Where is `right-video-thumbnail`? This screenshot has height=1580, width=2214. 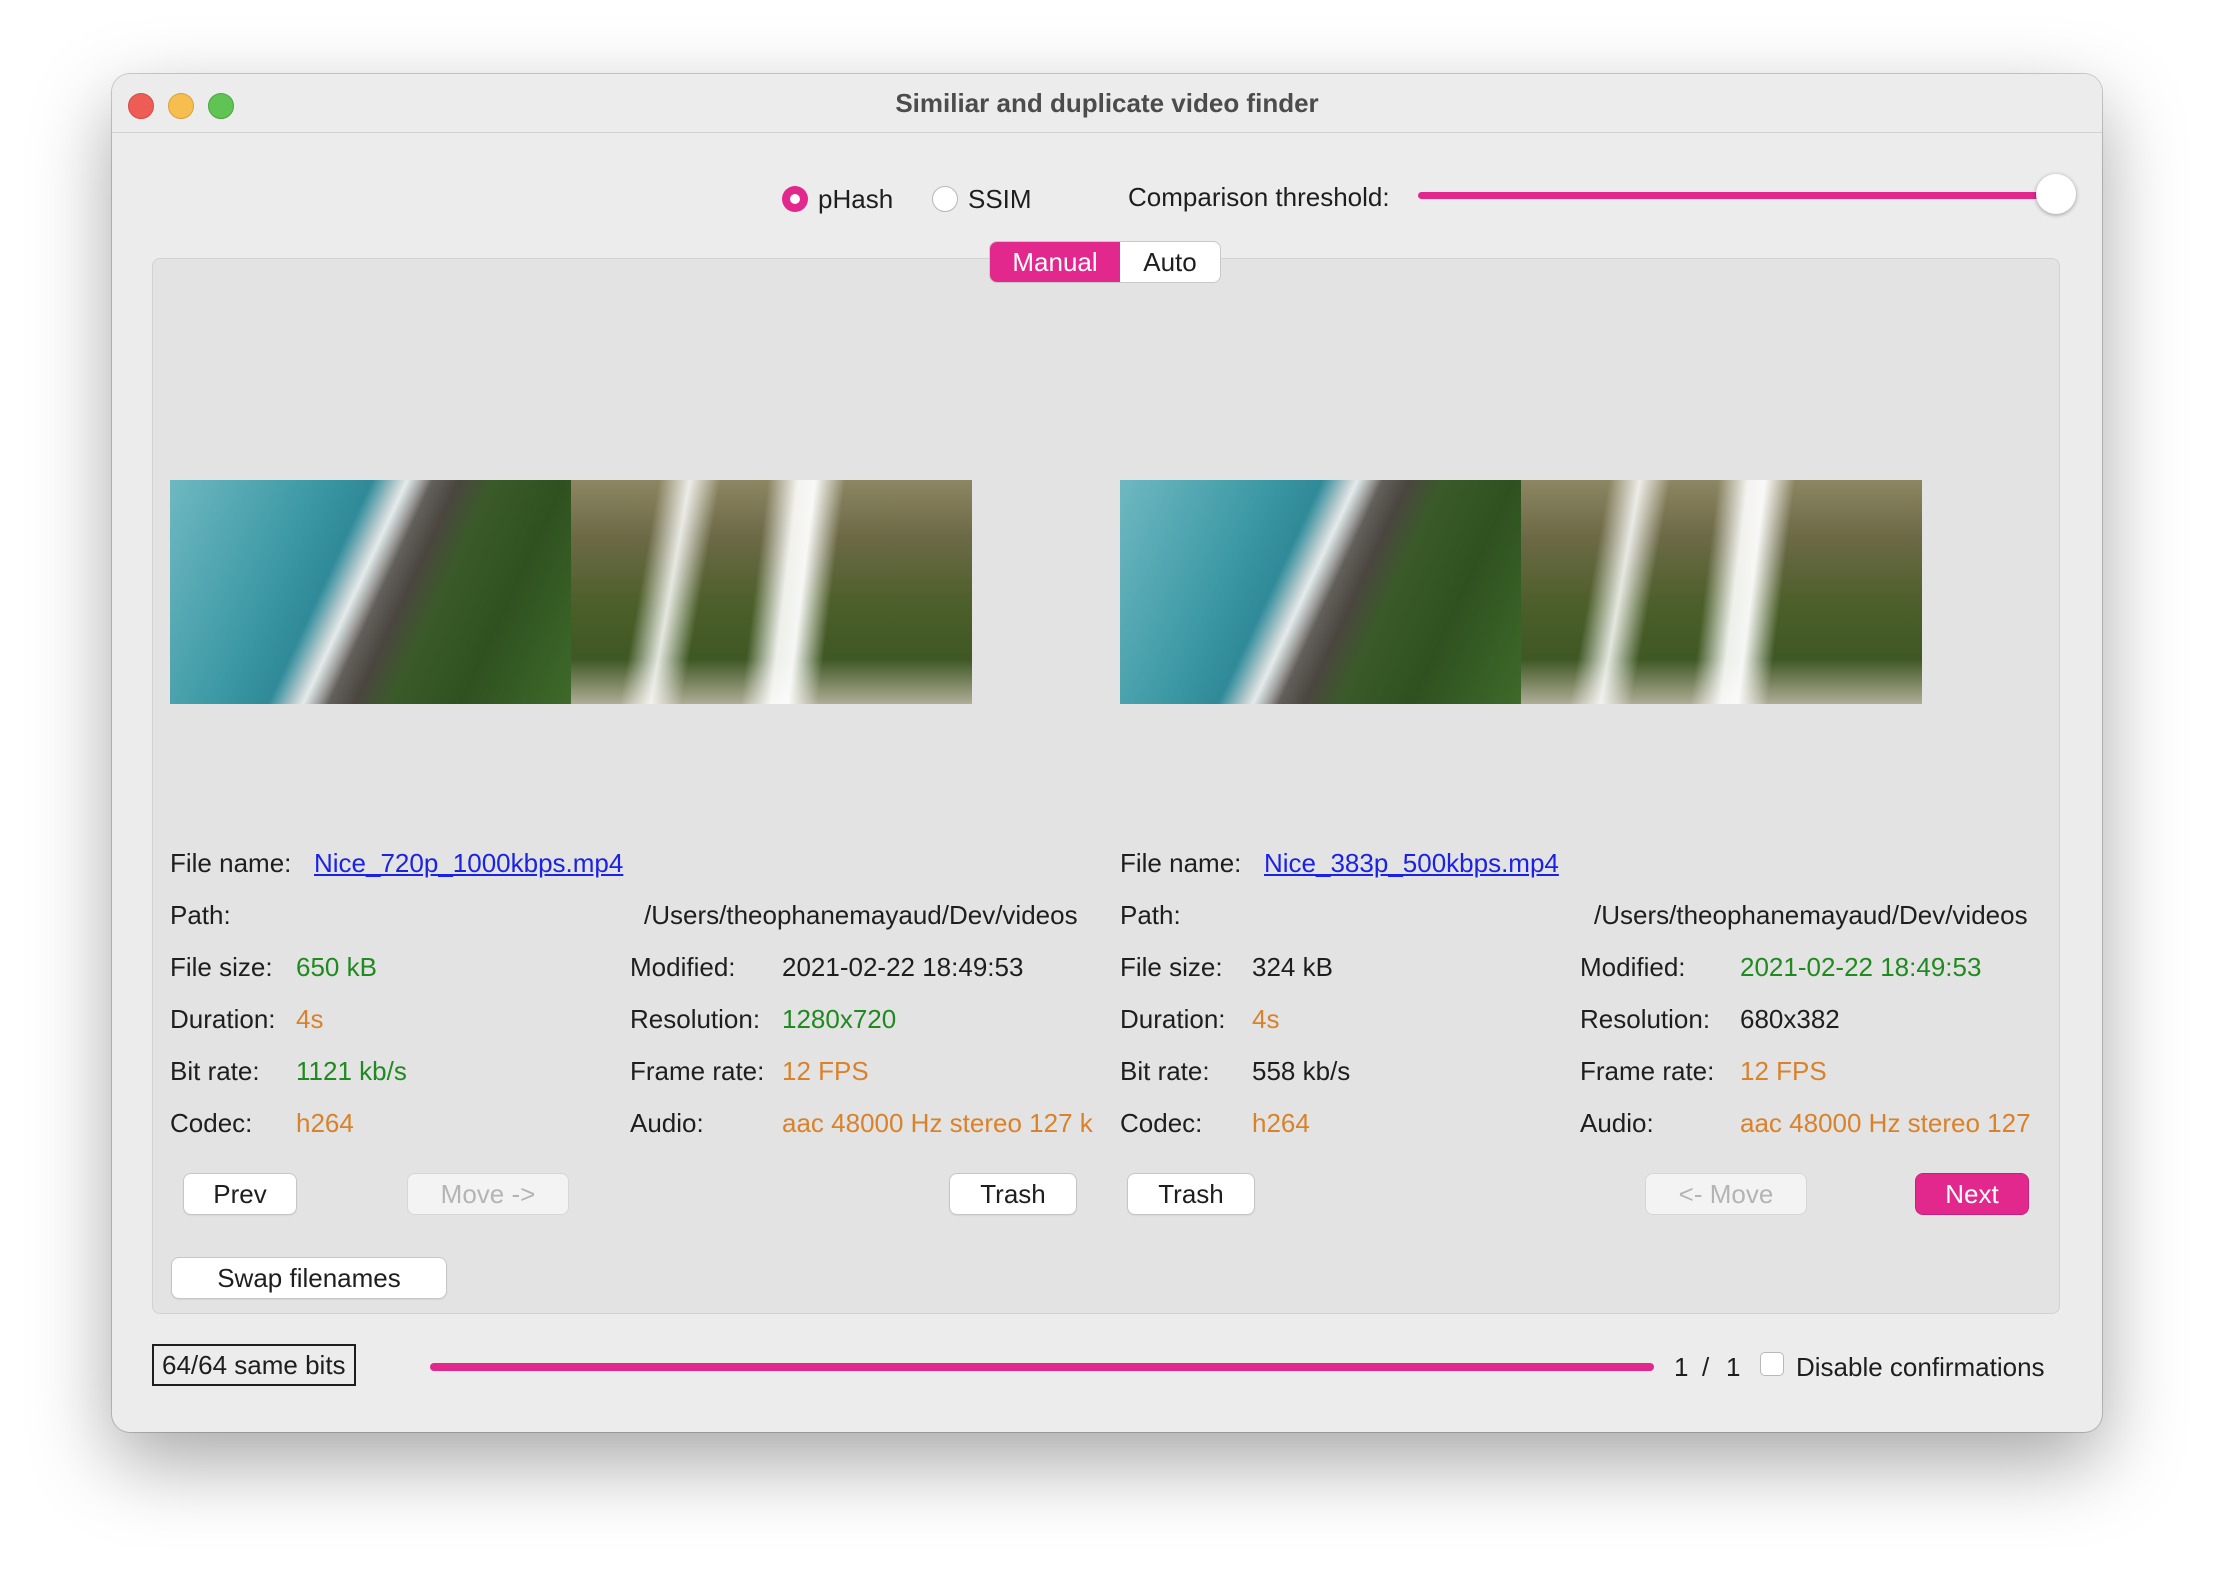 right-video-thumbnail is located at coordinates (1521, 592).